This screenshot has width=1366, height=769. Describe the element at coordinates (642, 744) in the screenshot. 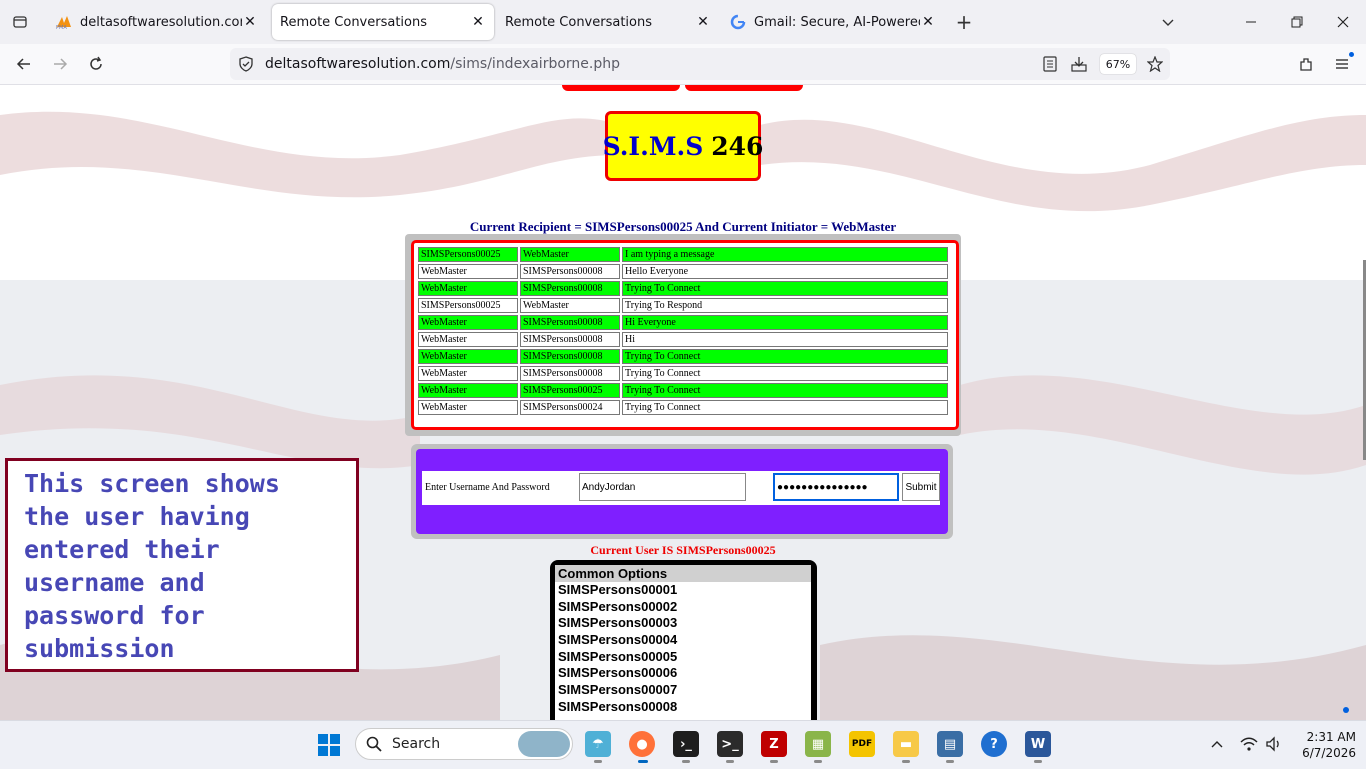

I see `firefox-icon: ●` at that location.